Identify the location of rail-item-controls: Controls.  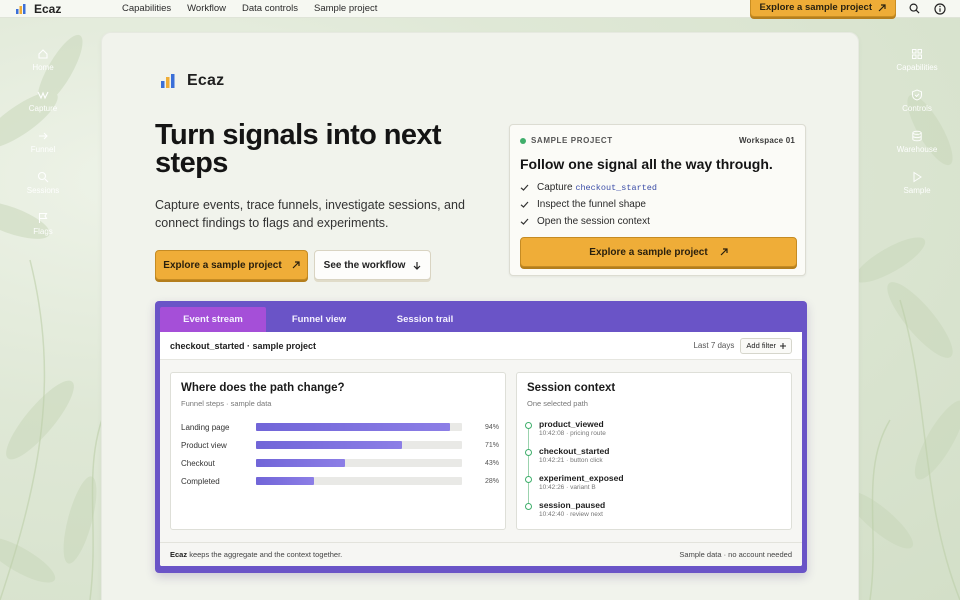
(917, 101).